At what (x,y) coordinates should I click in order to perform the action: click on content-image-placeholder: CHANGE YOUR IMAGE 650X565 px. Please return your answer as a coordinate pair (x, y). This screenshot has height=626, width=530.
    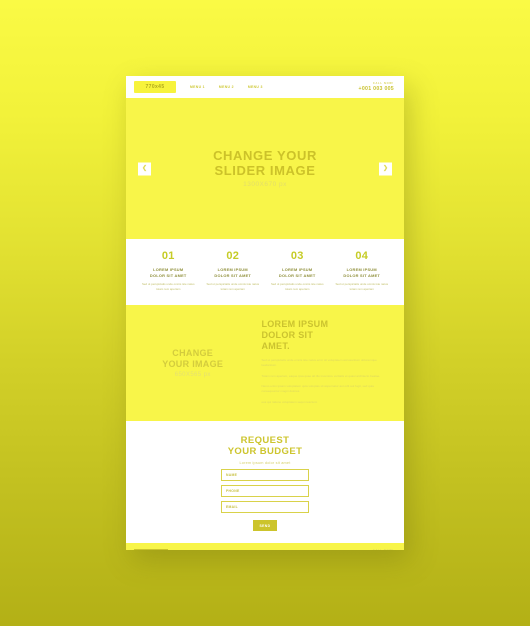
    Looking at the image, I should click on (192, 363).